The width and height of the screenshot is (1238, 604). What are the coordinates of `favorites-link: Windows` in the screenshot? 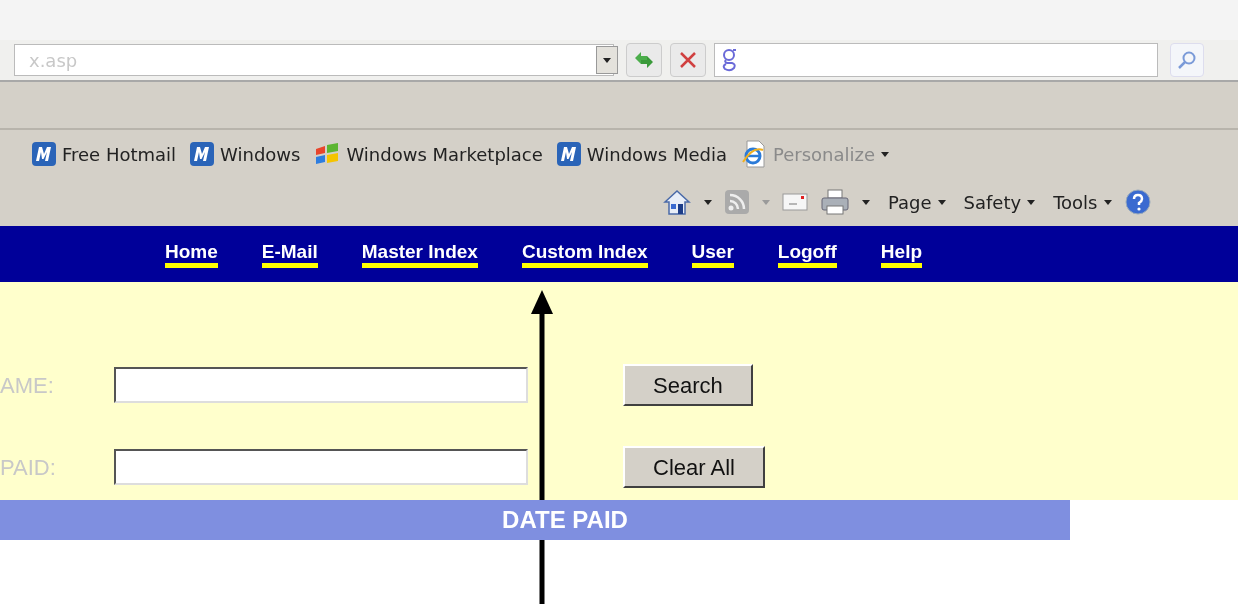 It's located at (245, 154).